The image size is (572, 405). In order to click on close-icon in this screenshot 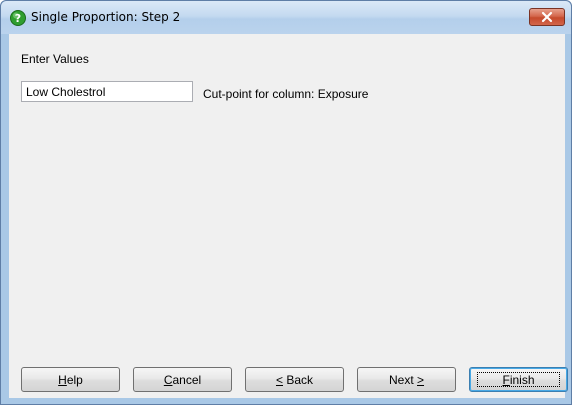, I will do `click(547, 17)`.